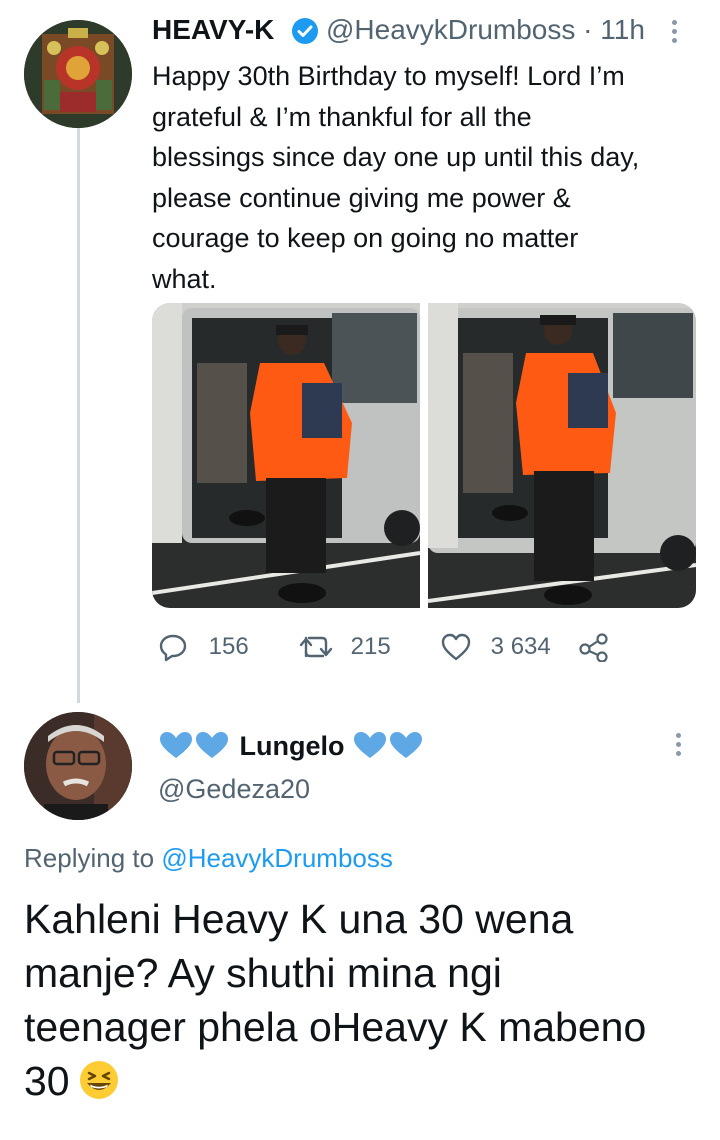  What do you see at coordinates (675, 33) in the screenshot?
I see `more-options-icon` at bounding box center [675, 33].